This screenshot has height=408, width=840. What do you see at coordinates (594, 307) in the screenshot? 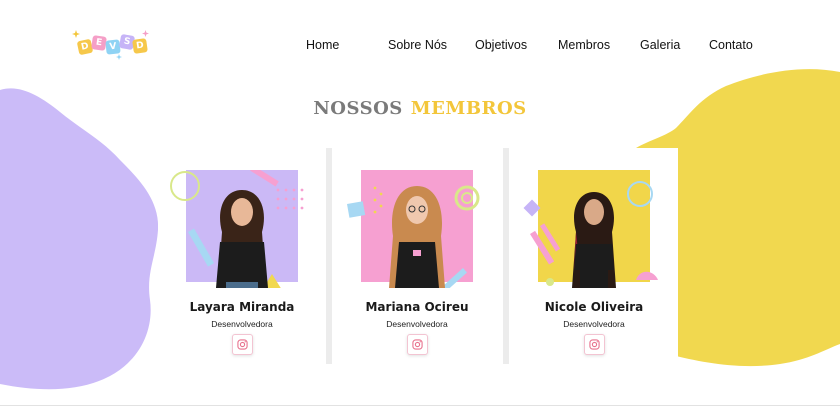
I see `member-name: Nicole Oliveira` at bounding box center [594, 307].